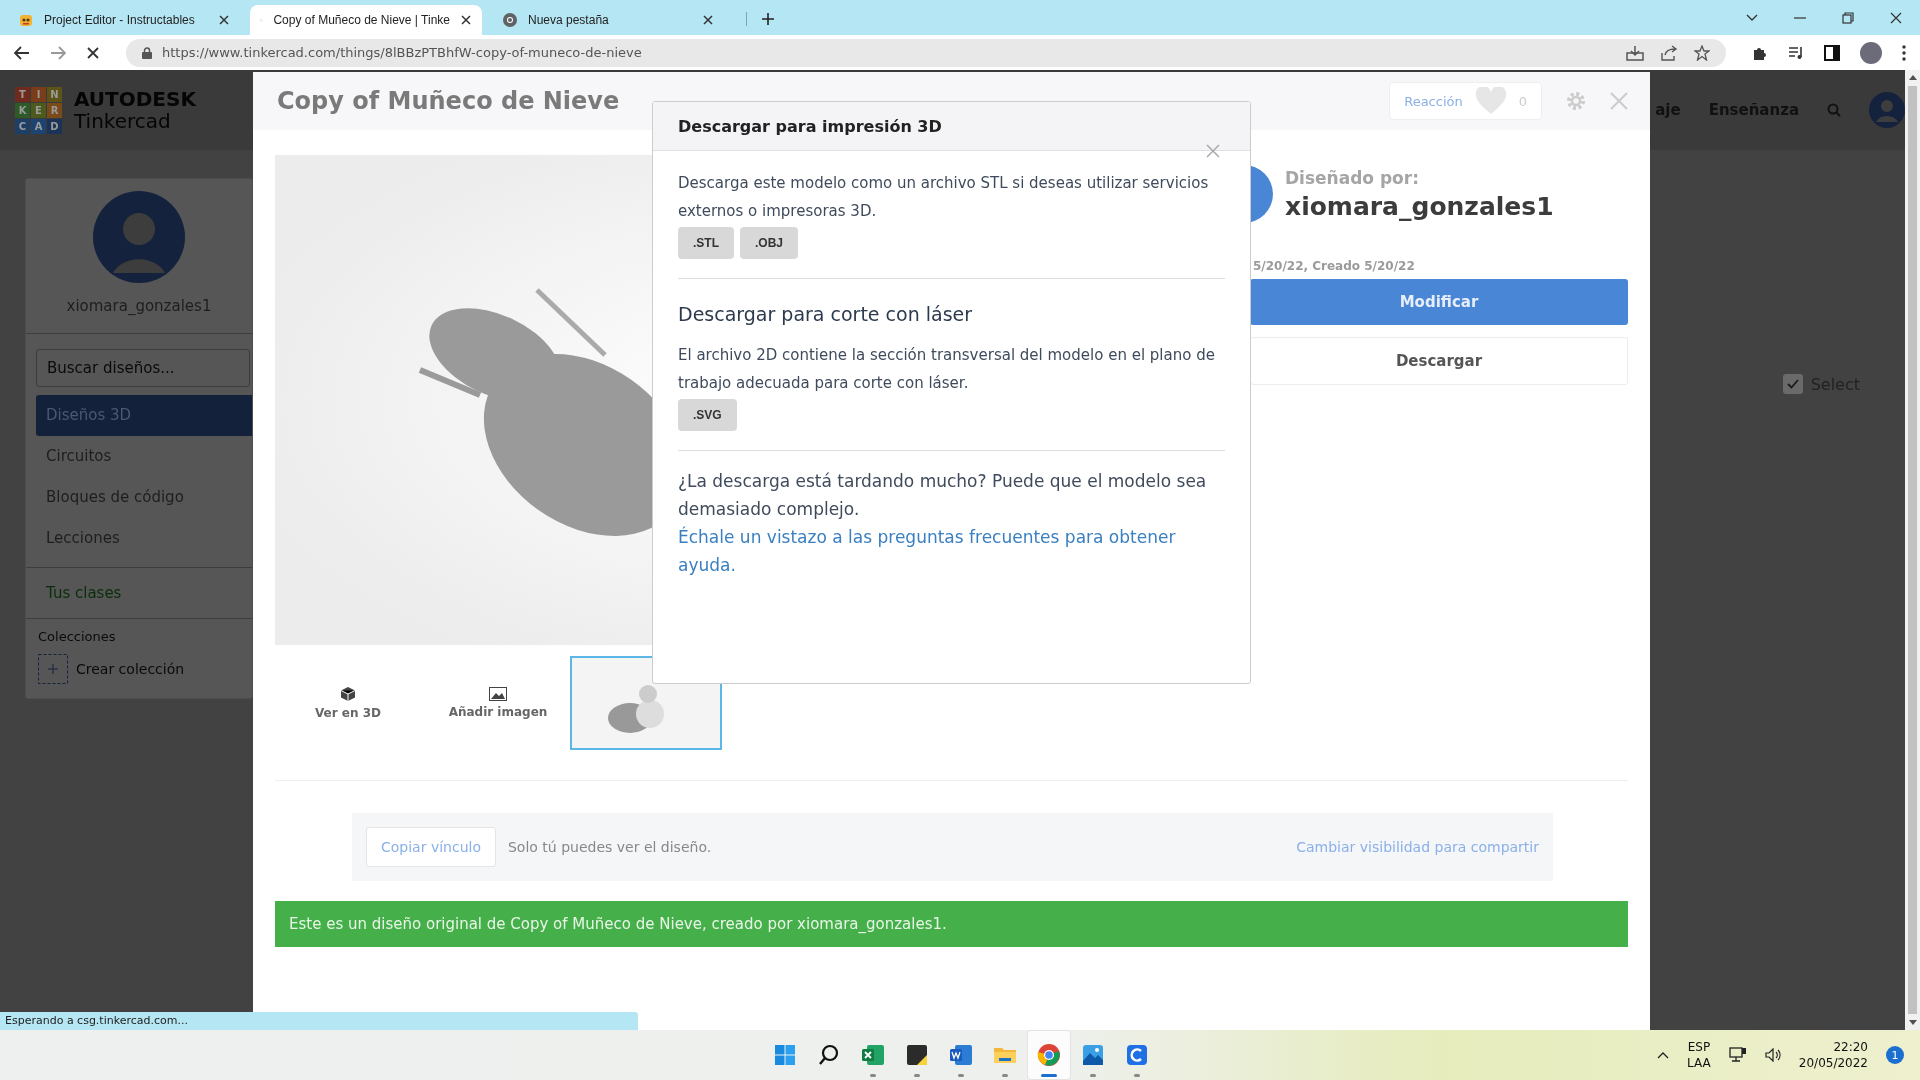 This screenshot has height=1080, width=1920. Describe the element at coordinates (1419, 206) in the screenshot. I see `designer-name: xiomara_gonzales1` at that location.